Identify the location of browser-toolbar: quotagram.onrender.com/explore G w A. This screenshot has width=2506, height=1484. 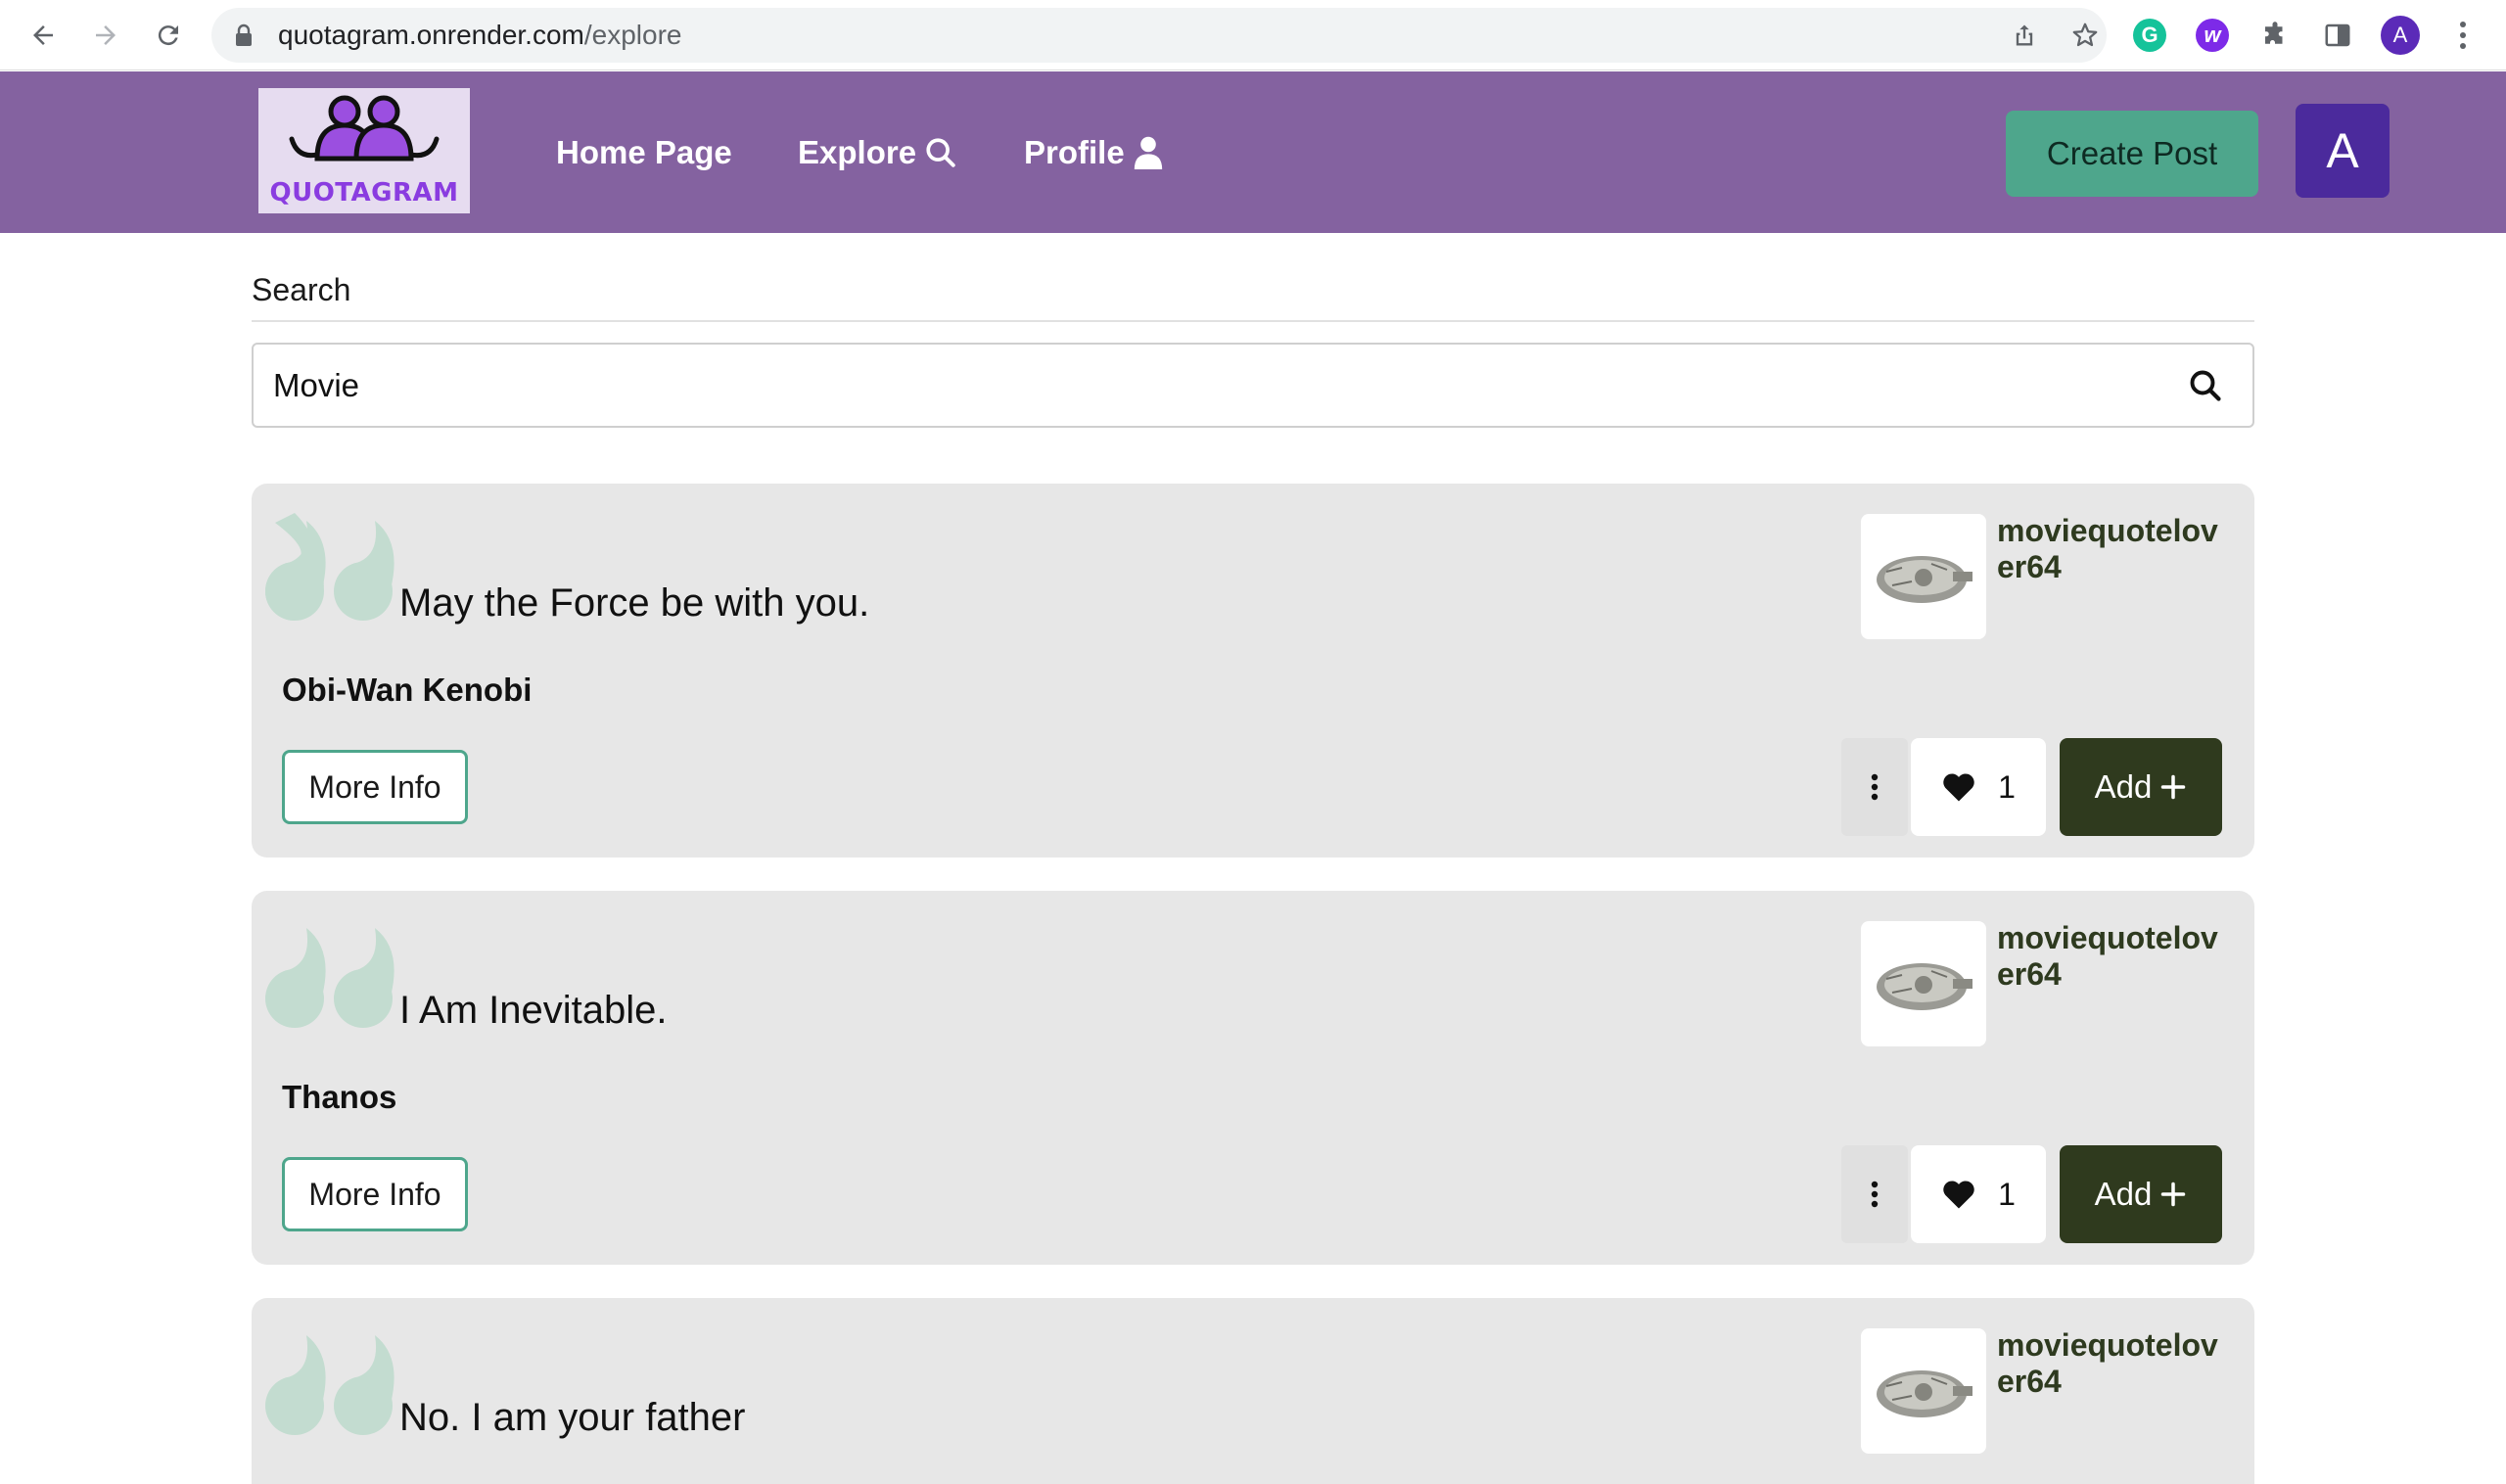
(1253, 35).